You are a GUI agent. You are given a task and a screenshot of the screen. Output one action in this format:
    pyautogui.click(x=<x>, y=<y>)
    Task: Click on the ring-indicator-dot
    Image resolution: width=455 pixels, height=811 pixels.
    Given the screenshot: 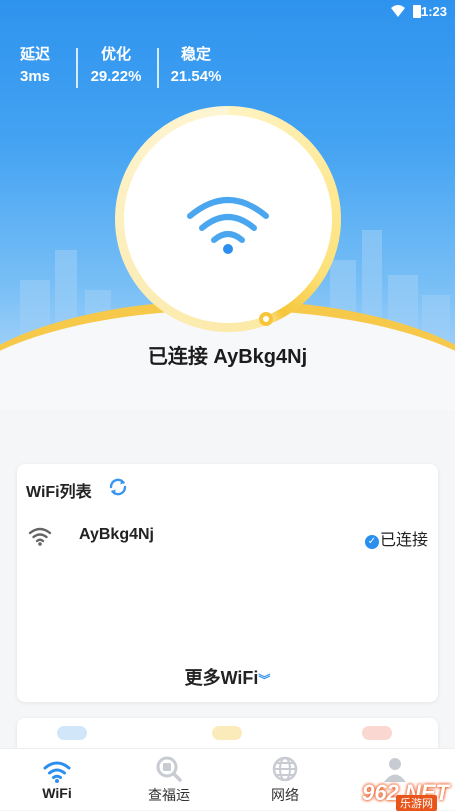 What is the action you would take?
    pyautogui.click(x=266, y=319)
    